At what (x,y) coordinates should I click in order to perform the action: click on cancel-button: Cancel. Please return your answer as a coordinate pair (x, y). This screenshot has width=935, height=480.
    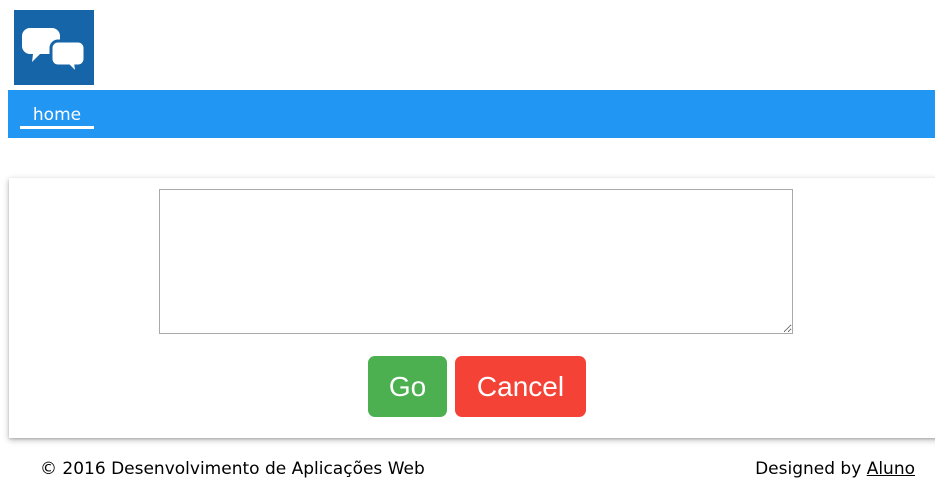
    Looking at the image, I should click on (520, 386).